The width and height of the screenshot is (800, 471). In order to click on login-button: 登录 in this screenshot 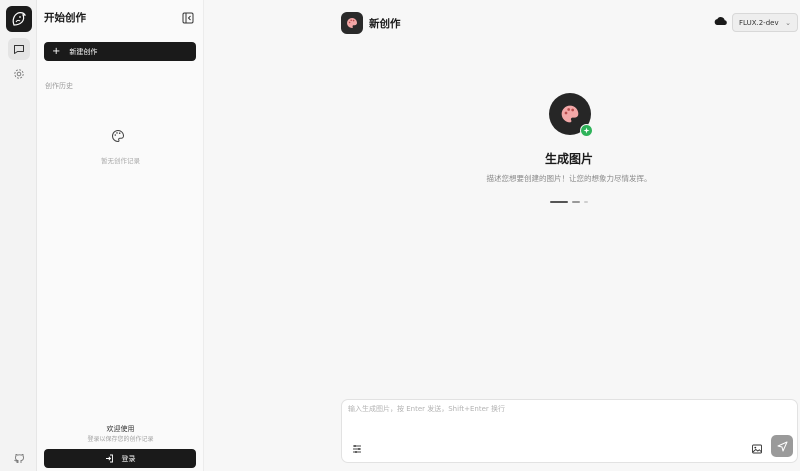, I will do `click(120, 458)`.